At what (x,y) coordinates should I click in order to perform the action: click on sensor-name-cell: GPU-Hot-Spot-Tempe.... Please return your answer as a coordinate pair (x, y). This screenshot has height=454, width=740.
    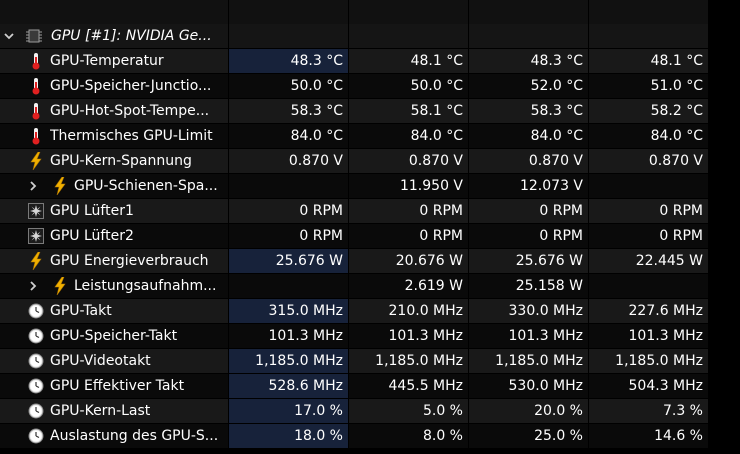
    Looking at the image, I should click on (114, 111).